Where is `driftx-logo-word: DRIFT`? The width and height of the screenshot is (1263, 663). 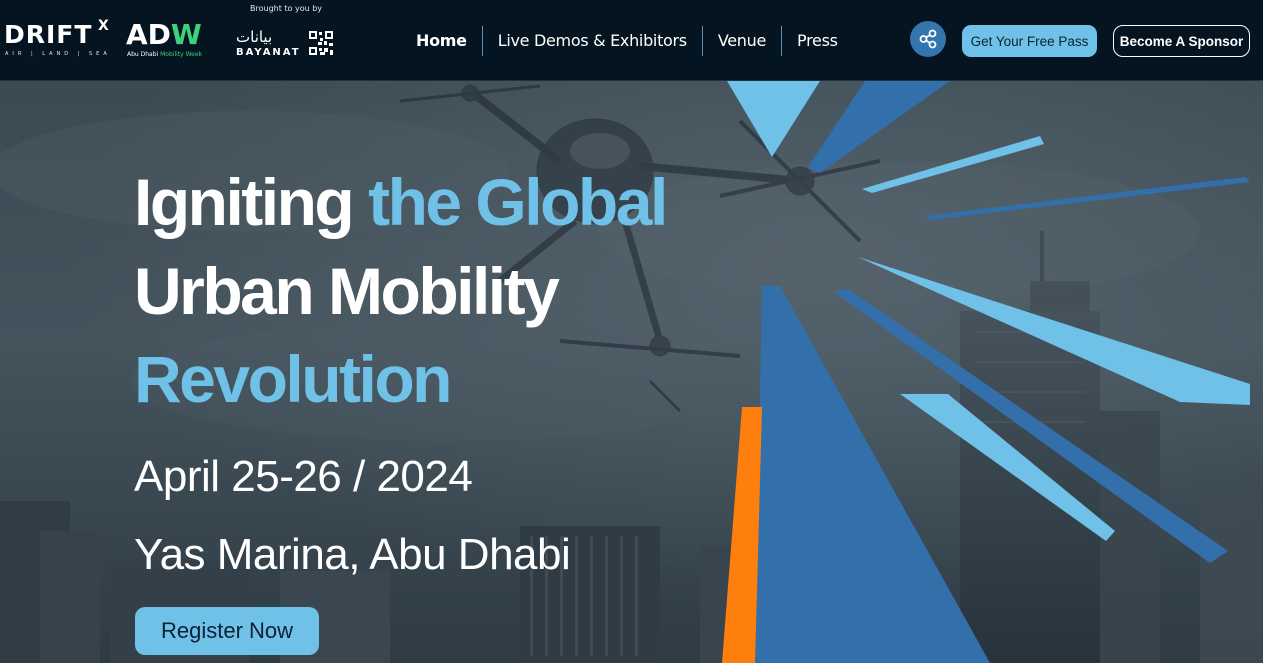 driftx-logo-word: DRIFT is located at coordinates (48, 34).